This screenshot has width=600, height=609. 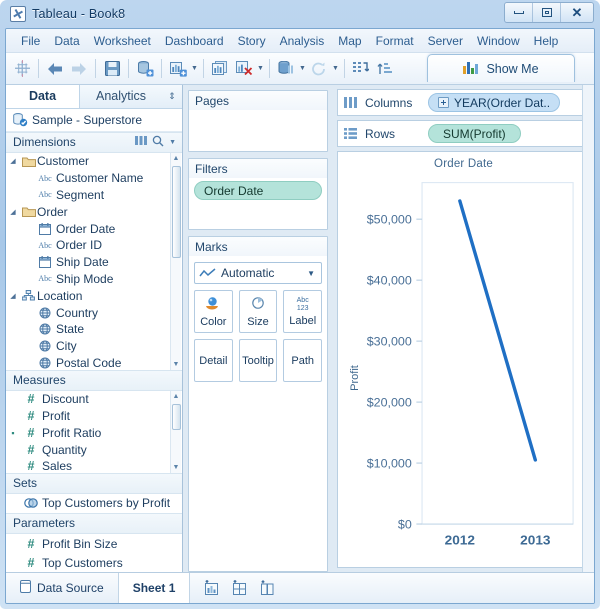 I want to click on menu-map: Map, so click(x=349, y=41).